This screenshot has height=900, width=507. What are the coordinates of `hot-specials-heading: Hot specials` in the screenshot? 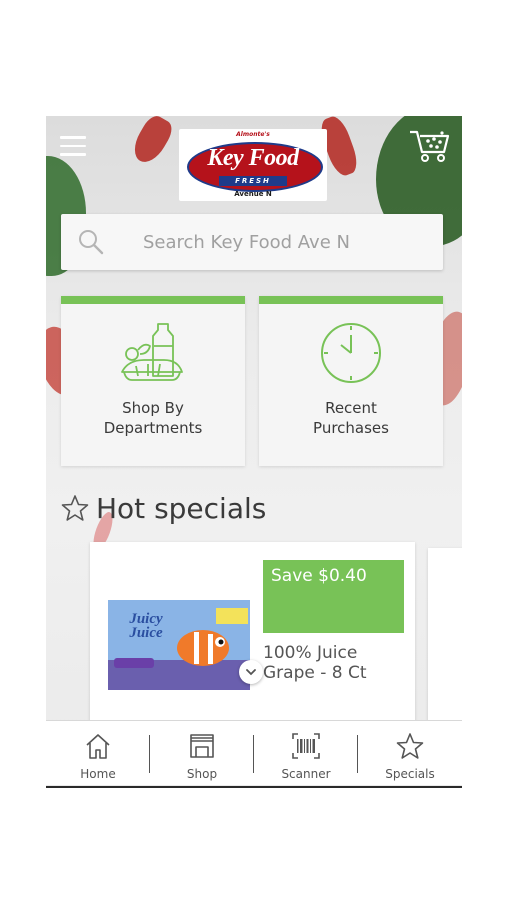 It's located at (163, 508).